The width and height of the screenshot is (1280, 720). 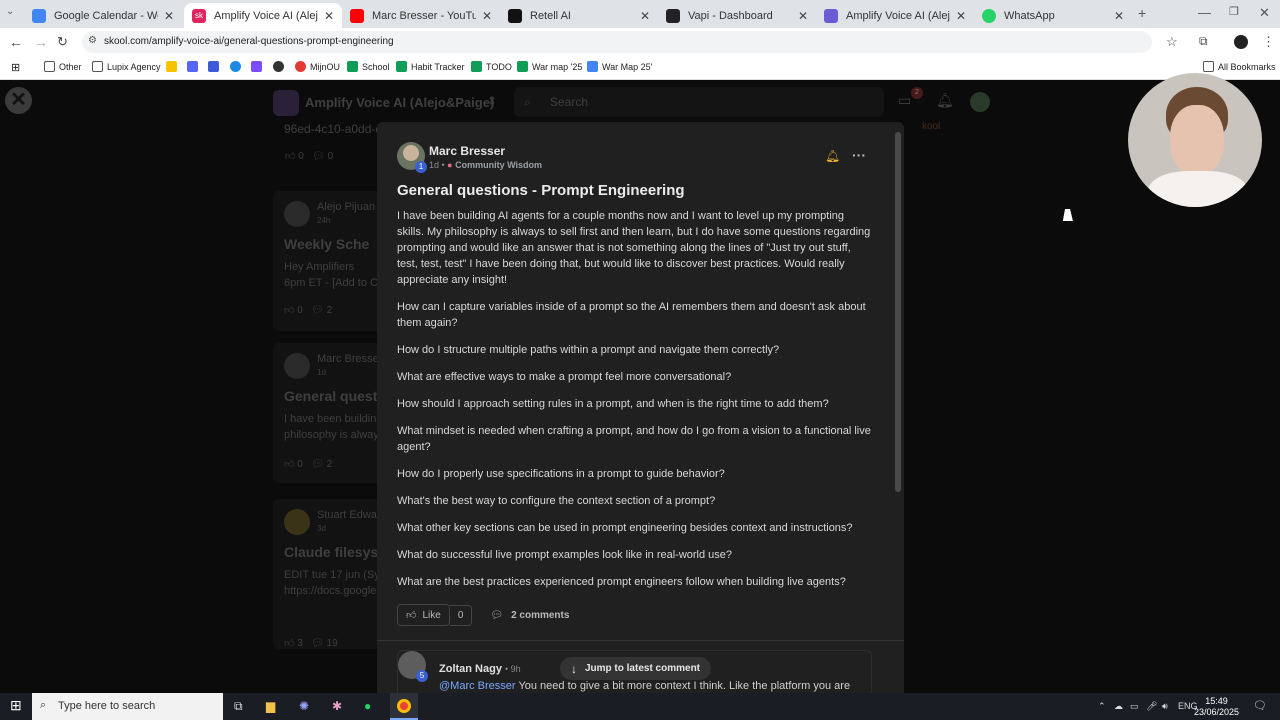 I want to click on back-icon: ←, so click(x=16, y=42).